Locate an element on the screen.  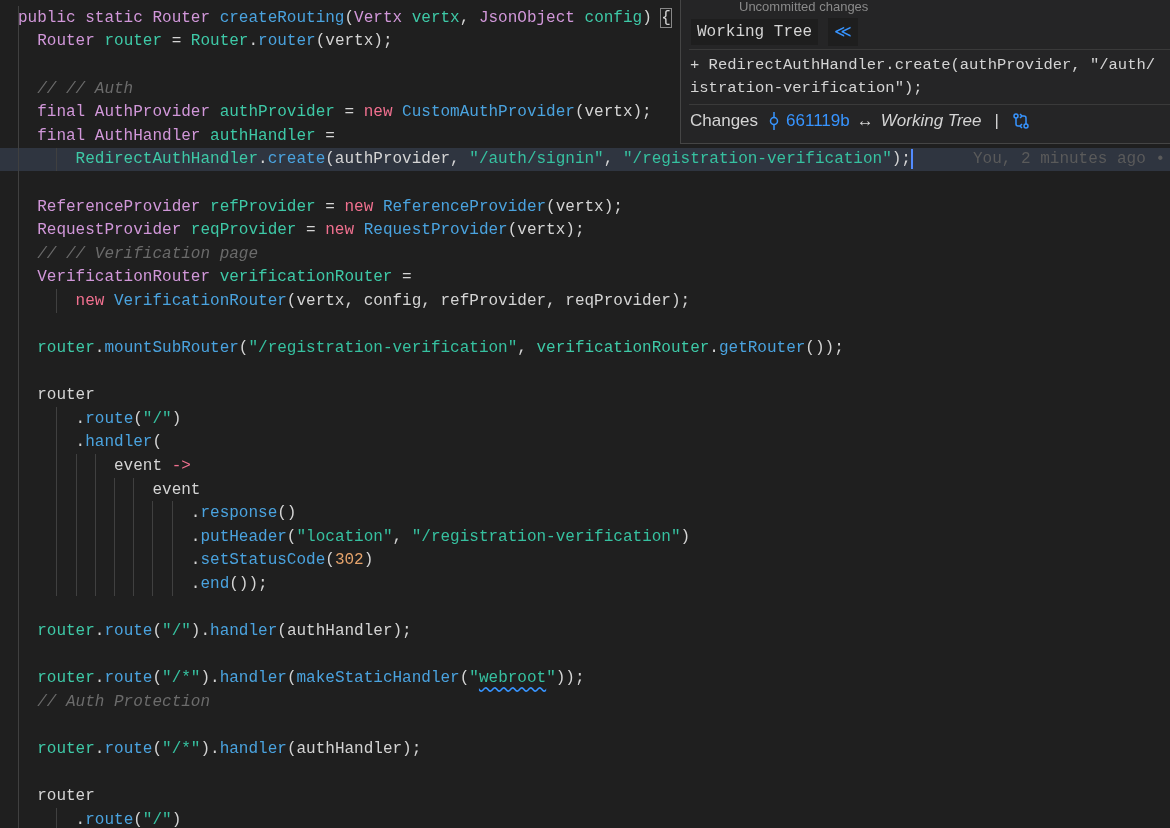
code-text: // Auth Protection is located at coordinates (123, 702).